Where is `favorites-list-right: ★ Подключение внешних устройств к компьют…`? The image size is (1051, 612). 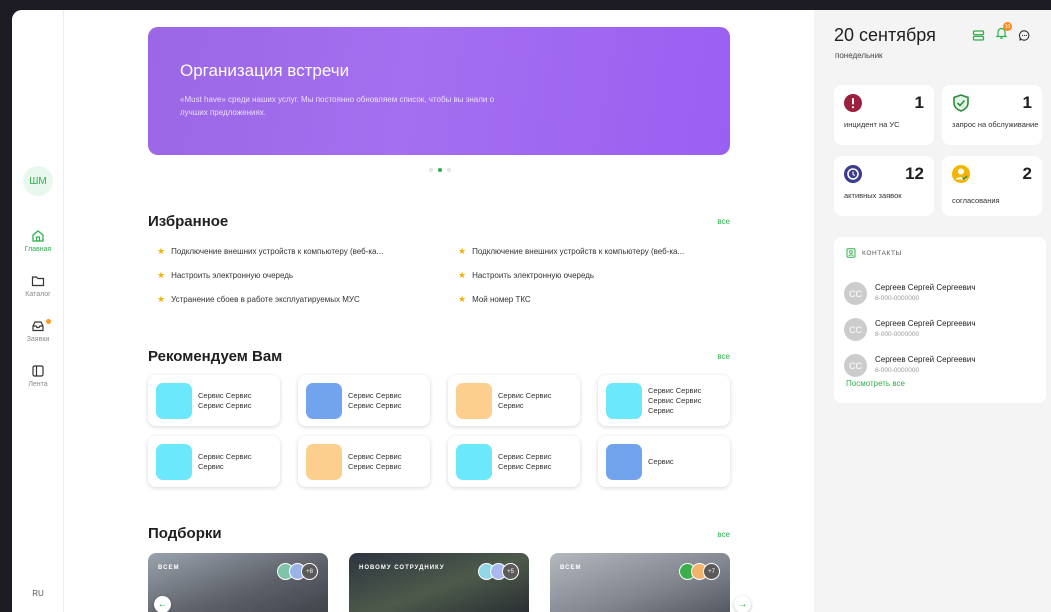
favorites-list-right: ★ Подключение внешних устройств к компьют… is located at coordinates (571, 283).